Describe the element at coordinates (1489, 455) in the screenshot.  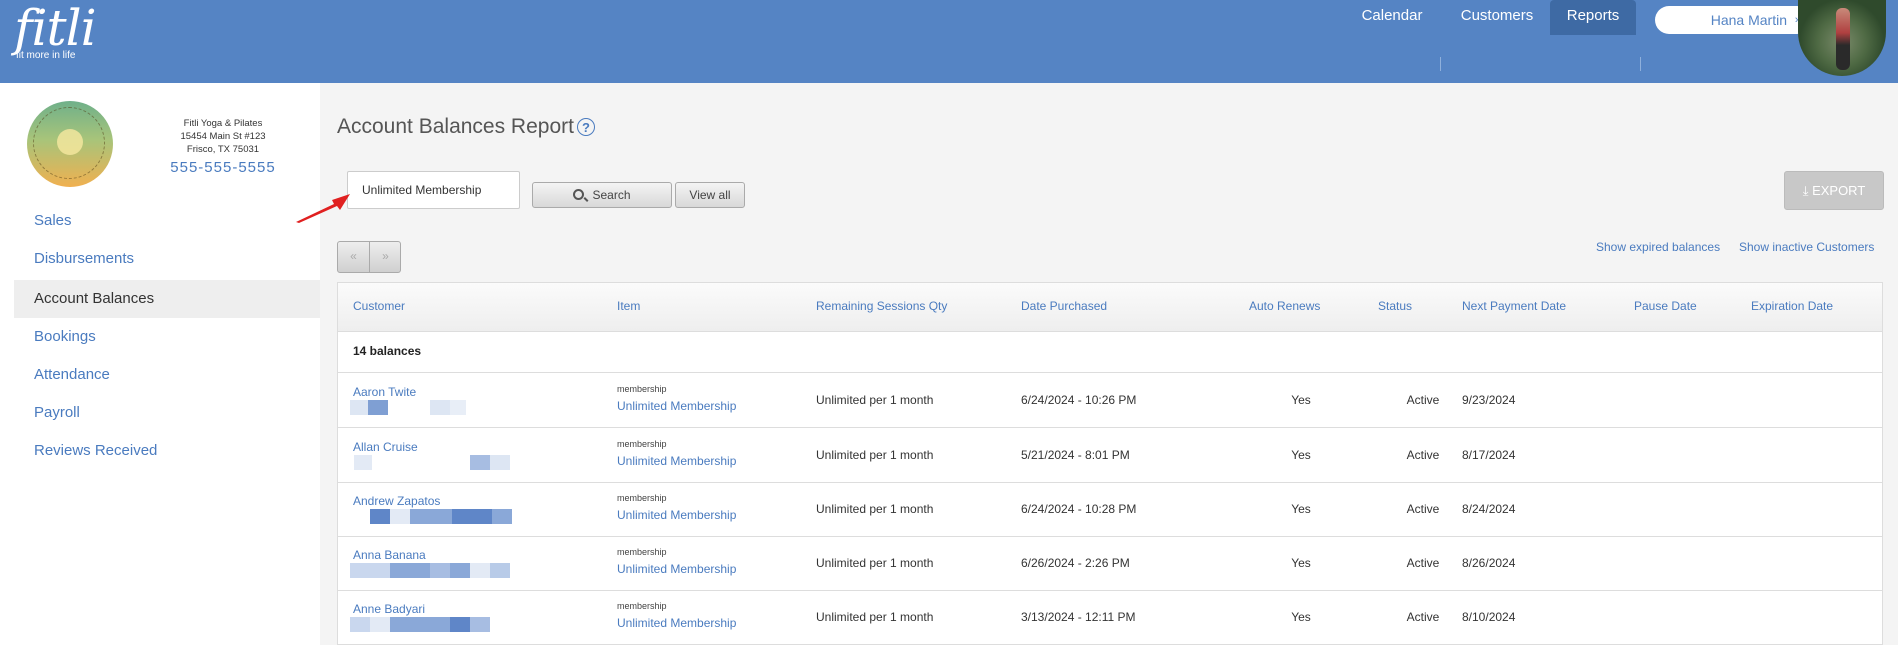
I see `next-payment-date: 8/17/2024` at that location.